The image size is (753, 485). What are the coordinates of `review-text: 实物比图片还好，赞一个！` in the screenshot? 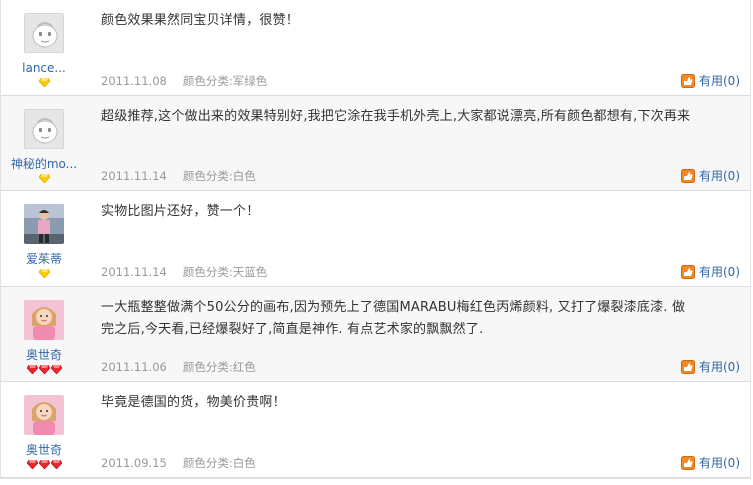 It's located at (180, 211).